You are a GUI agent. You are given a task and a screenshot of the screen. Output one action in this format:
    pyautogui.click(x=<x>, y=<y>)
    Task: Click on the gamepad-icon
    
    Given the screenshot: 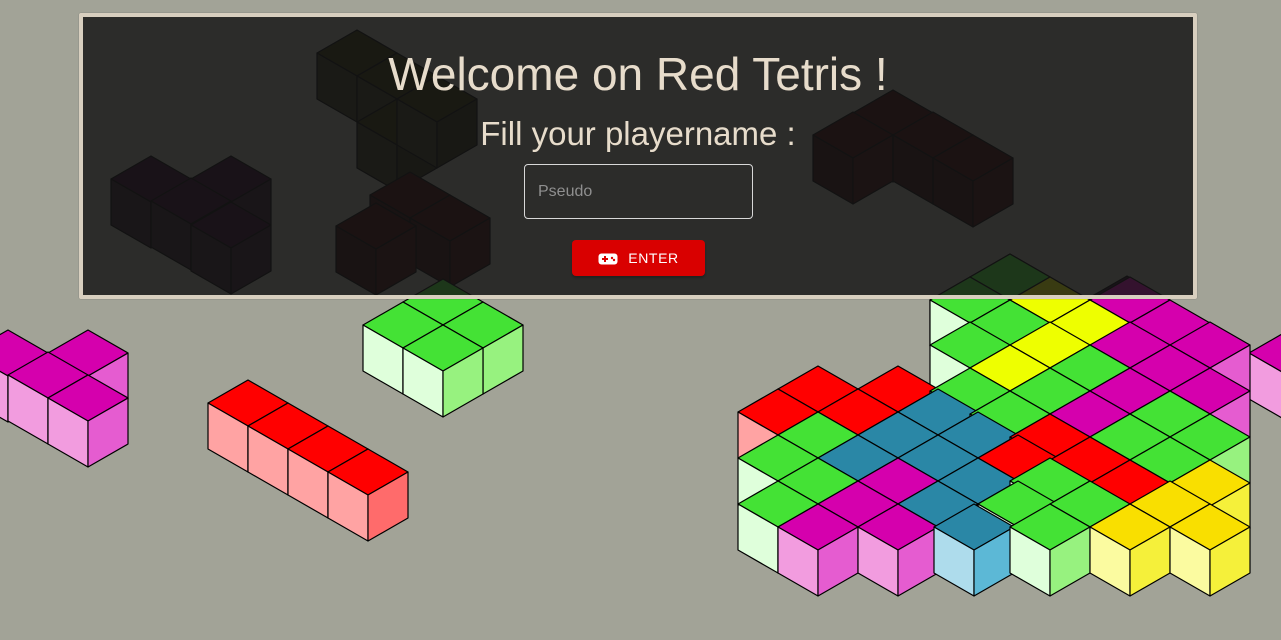 What is the action you would take?
    pyautogui.click(x=608, y=258)
    